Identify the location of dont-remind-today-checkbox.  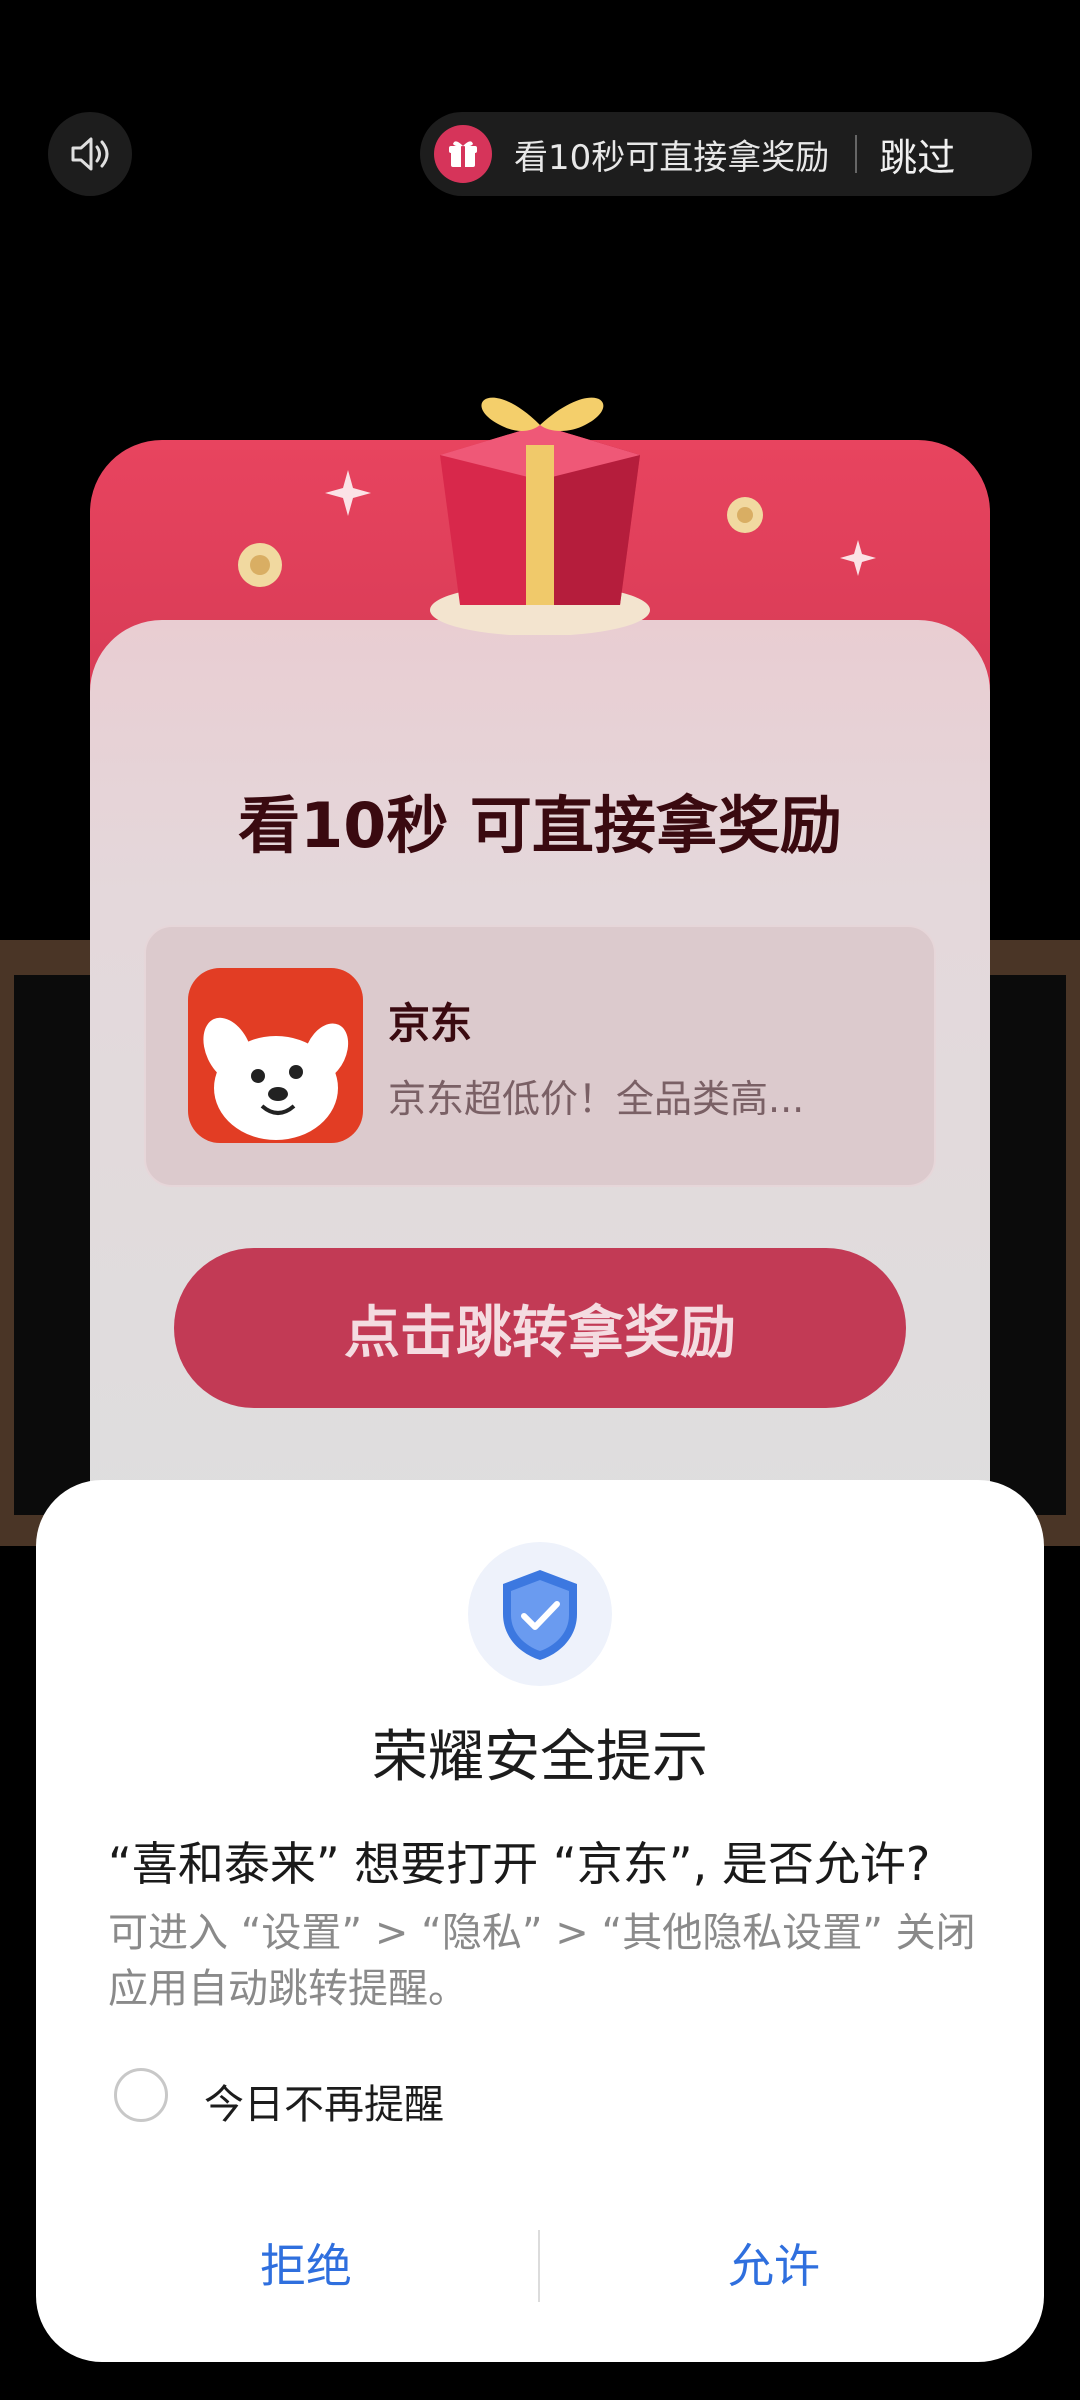
(141, 2095).